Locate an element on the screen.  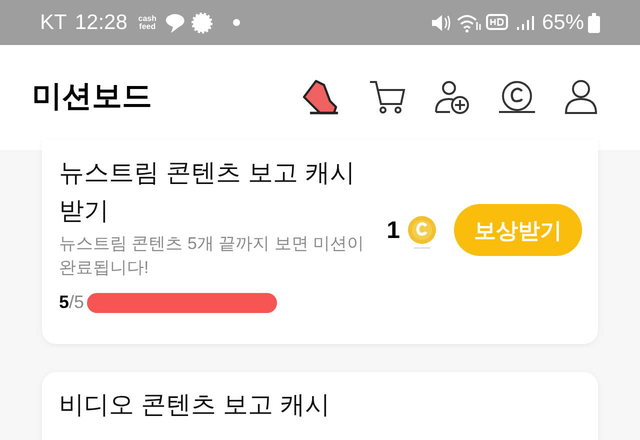
mission-title: 뉴스트림 콘텐츠 보고 캐시 받기 is located at coordinates (207, 192).